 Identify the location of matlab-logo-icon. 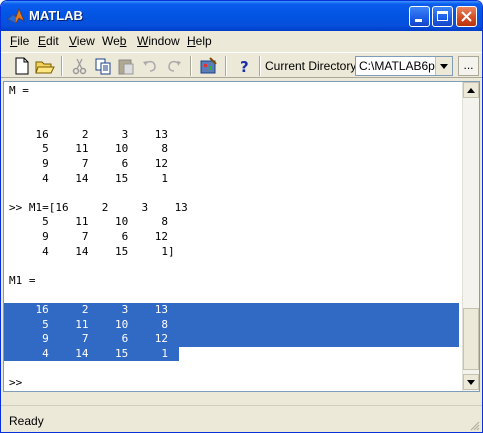
(16, 16).